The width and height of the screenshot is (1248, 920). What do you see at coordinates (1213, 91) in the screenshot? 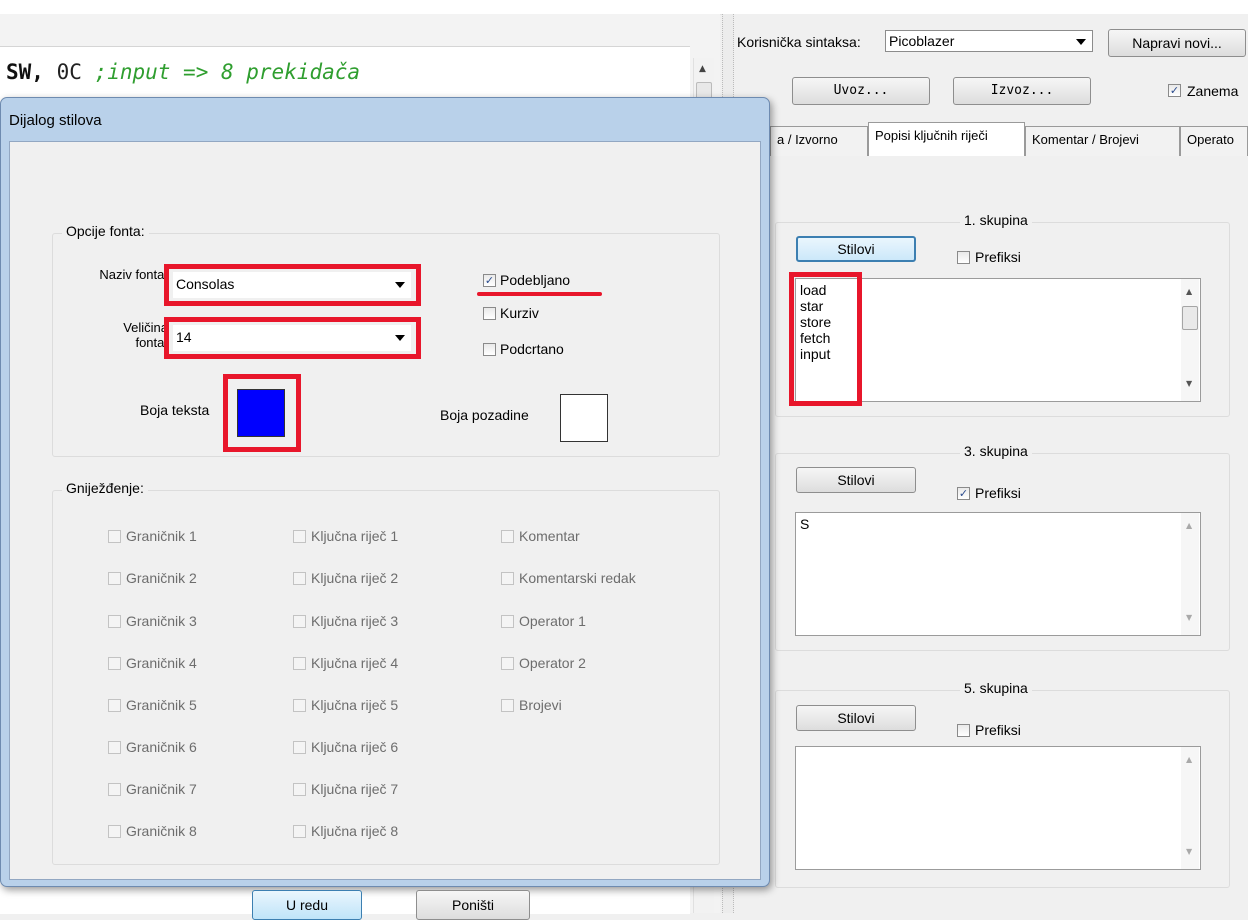
I see `ignore-label: Zanema` at bounding box center [1213, 91].